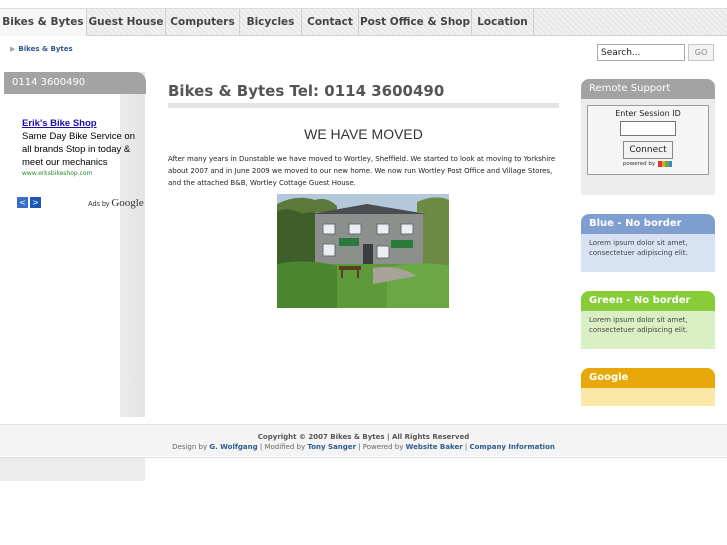  What do you see at coordinates (363, 105) in the screenshot?
I see `title-divider` at bounding box center [363, 105].